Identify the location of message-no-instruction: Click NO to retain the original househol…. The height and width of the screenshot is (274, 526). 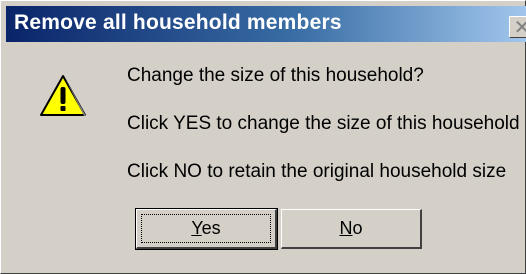
(317, 171).